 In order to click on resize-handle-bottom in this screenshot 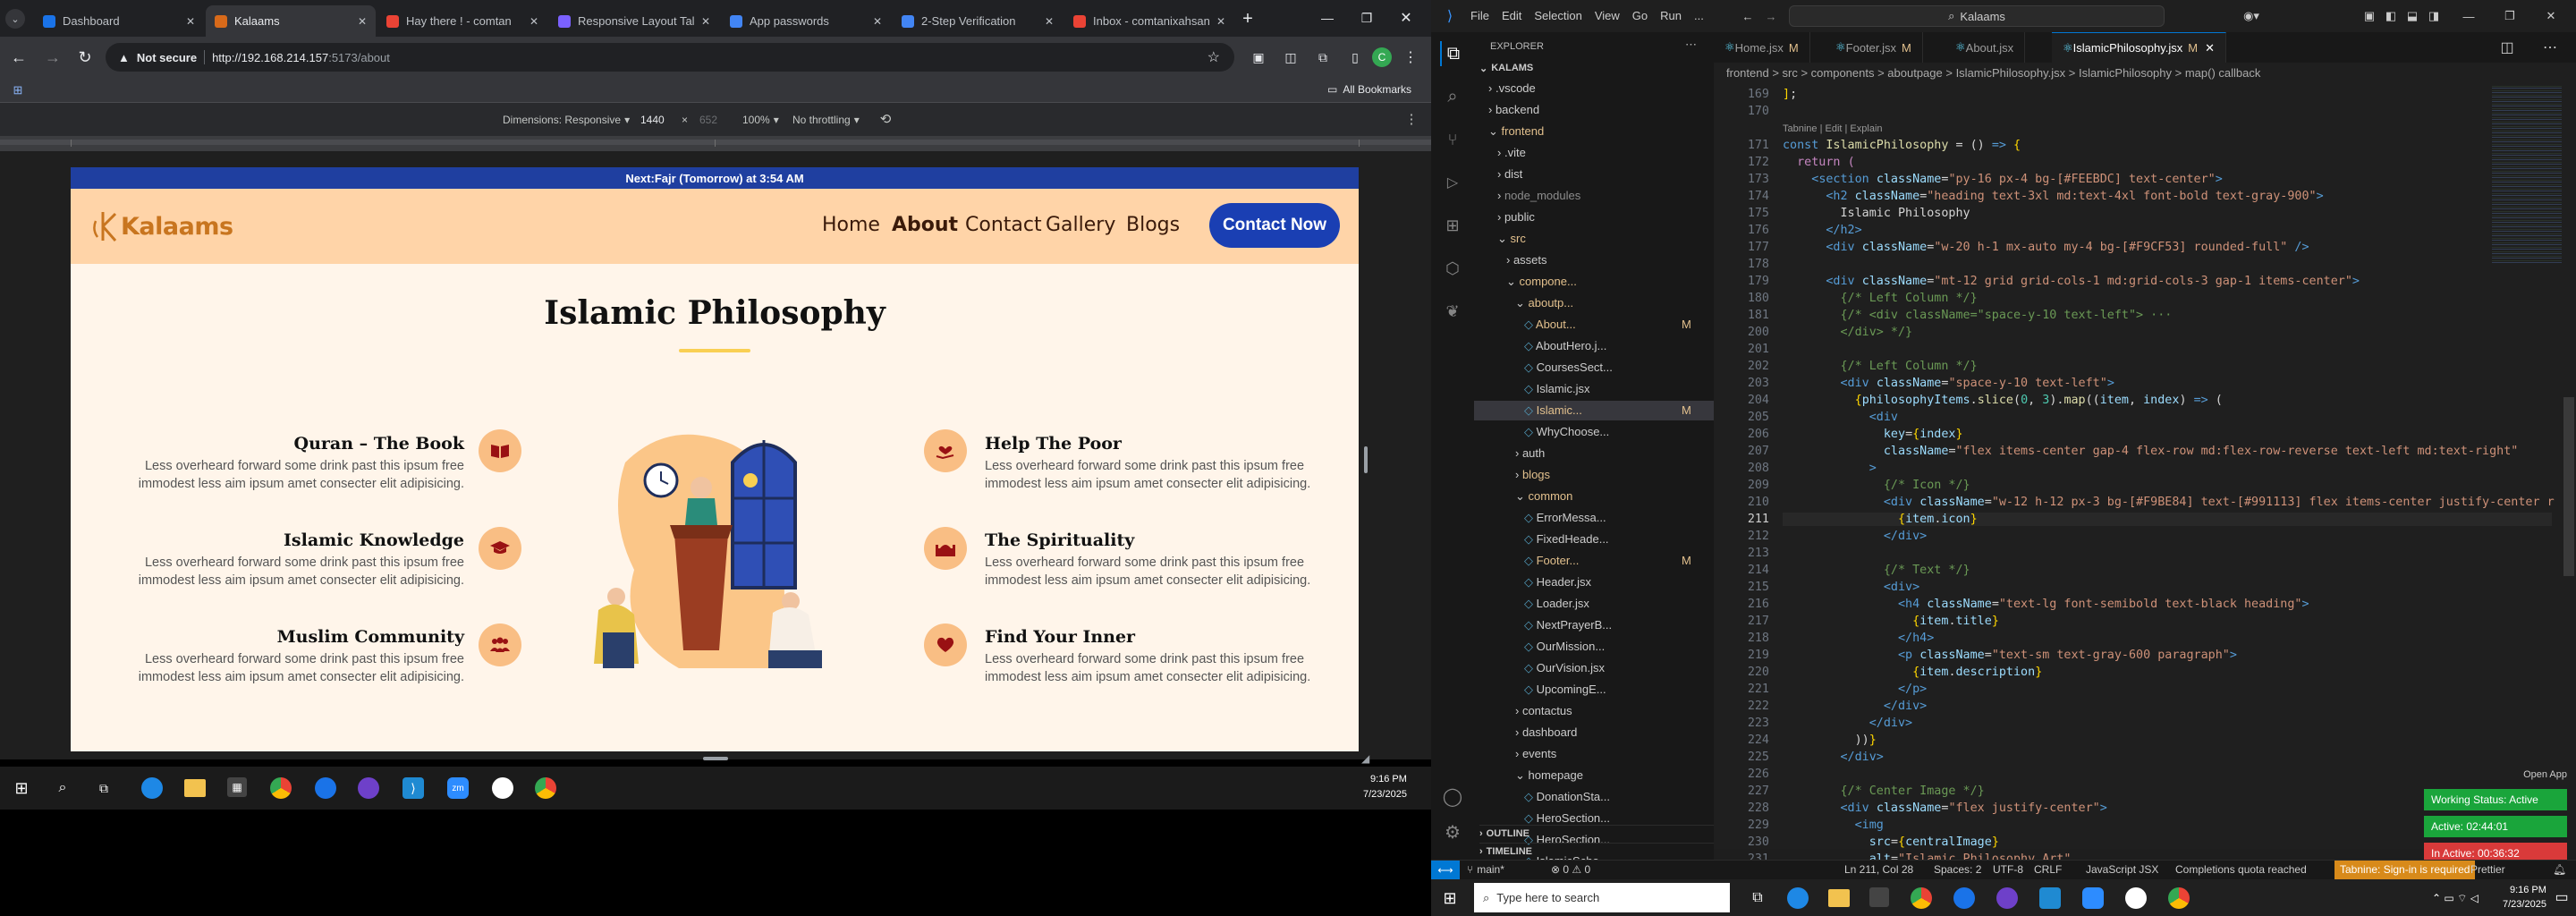, I will do `click(715, 758)`.